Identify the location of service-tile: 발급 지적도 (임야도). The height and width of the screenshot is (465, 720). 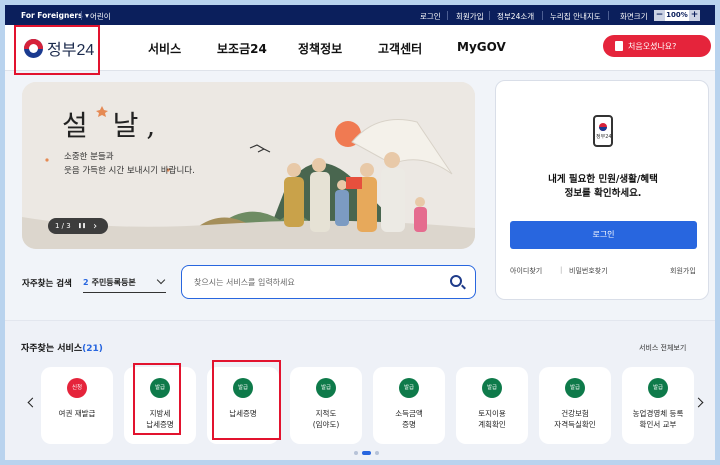
(326, 405).